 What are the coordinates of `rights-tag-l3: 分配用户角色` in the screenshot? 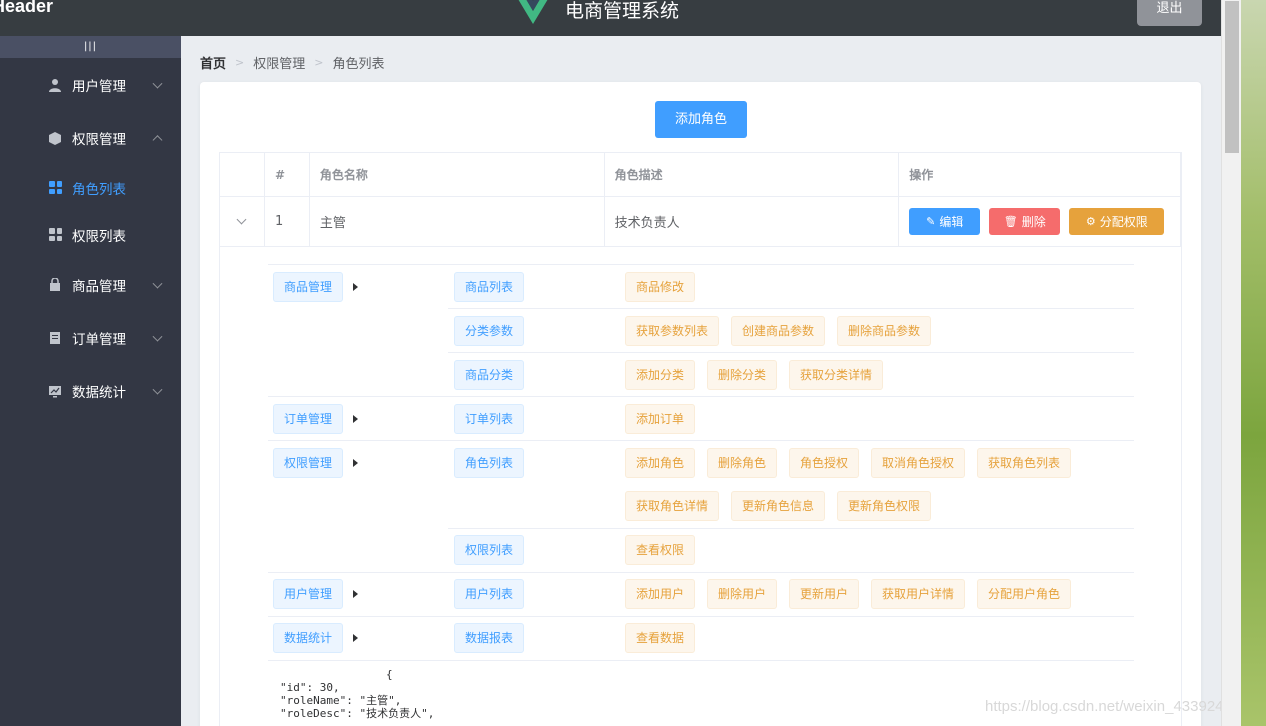 It's located at (1024, 594).